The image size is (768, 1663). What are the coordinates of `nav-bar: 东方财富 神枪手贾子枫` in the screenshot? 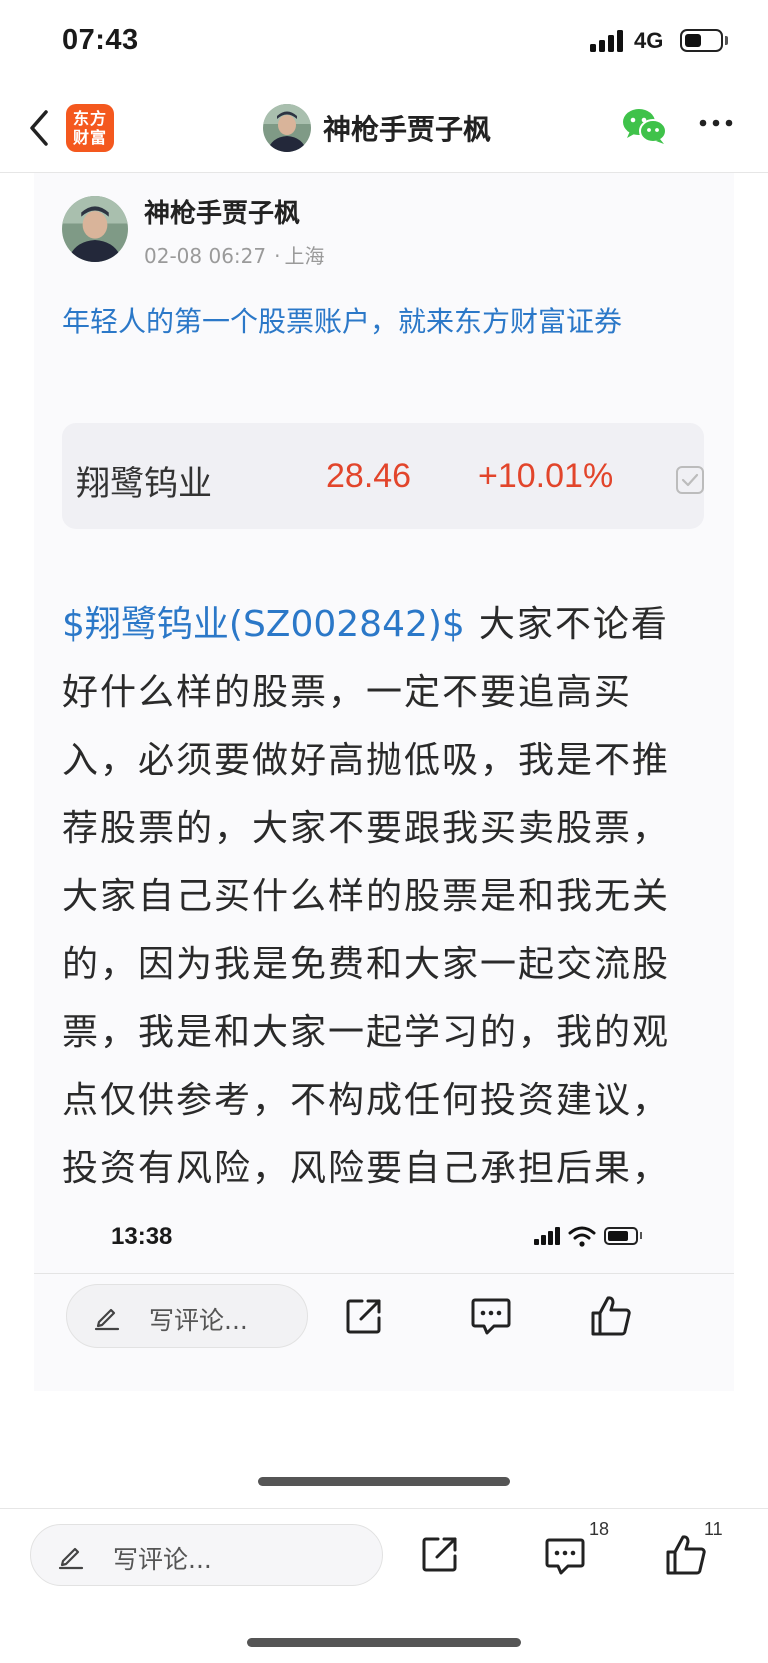 It's located at (384, 126).